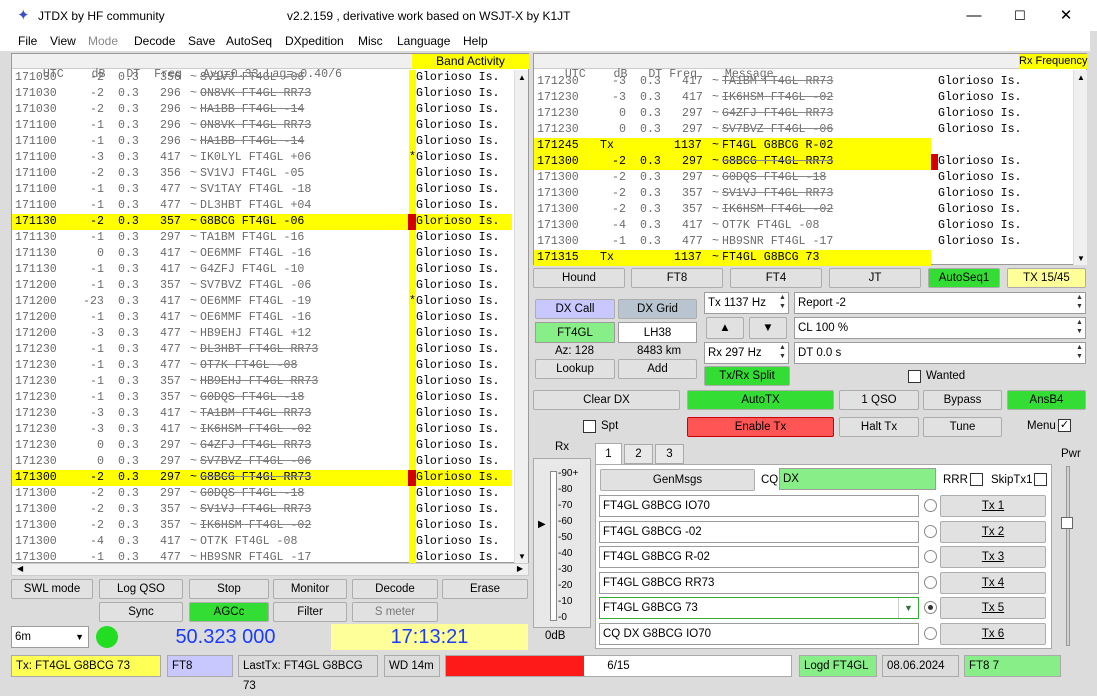  I want to click on tx3-message-input: FT4GL G8BCG R-02, so click(759, 557).